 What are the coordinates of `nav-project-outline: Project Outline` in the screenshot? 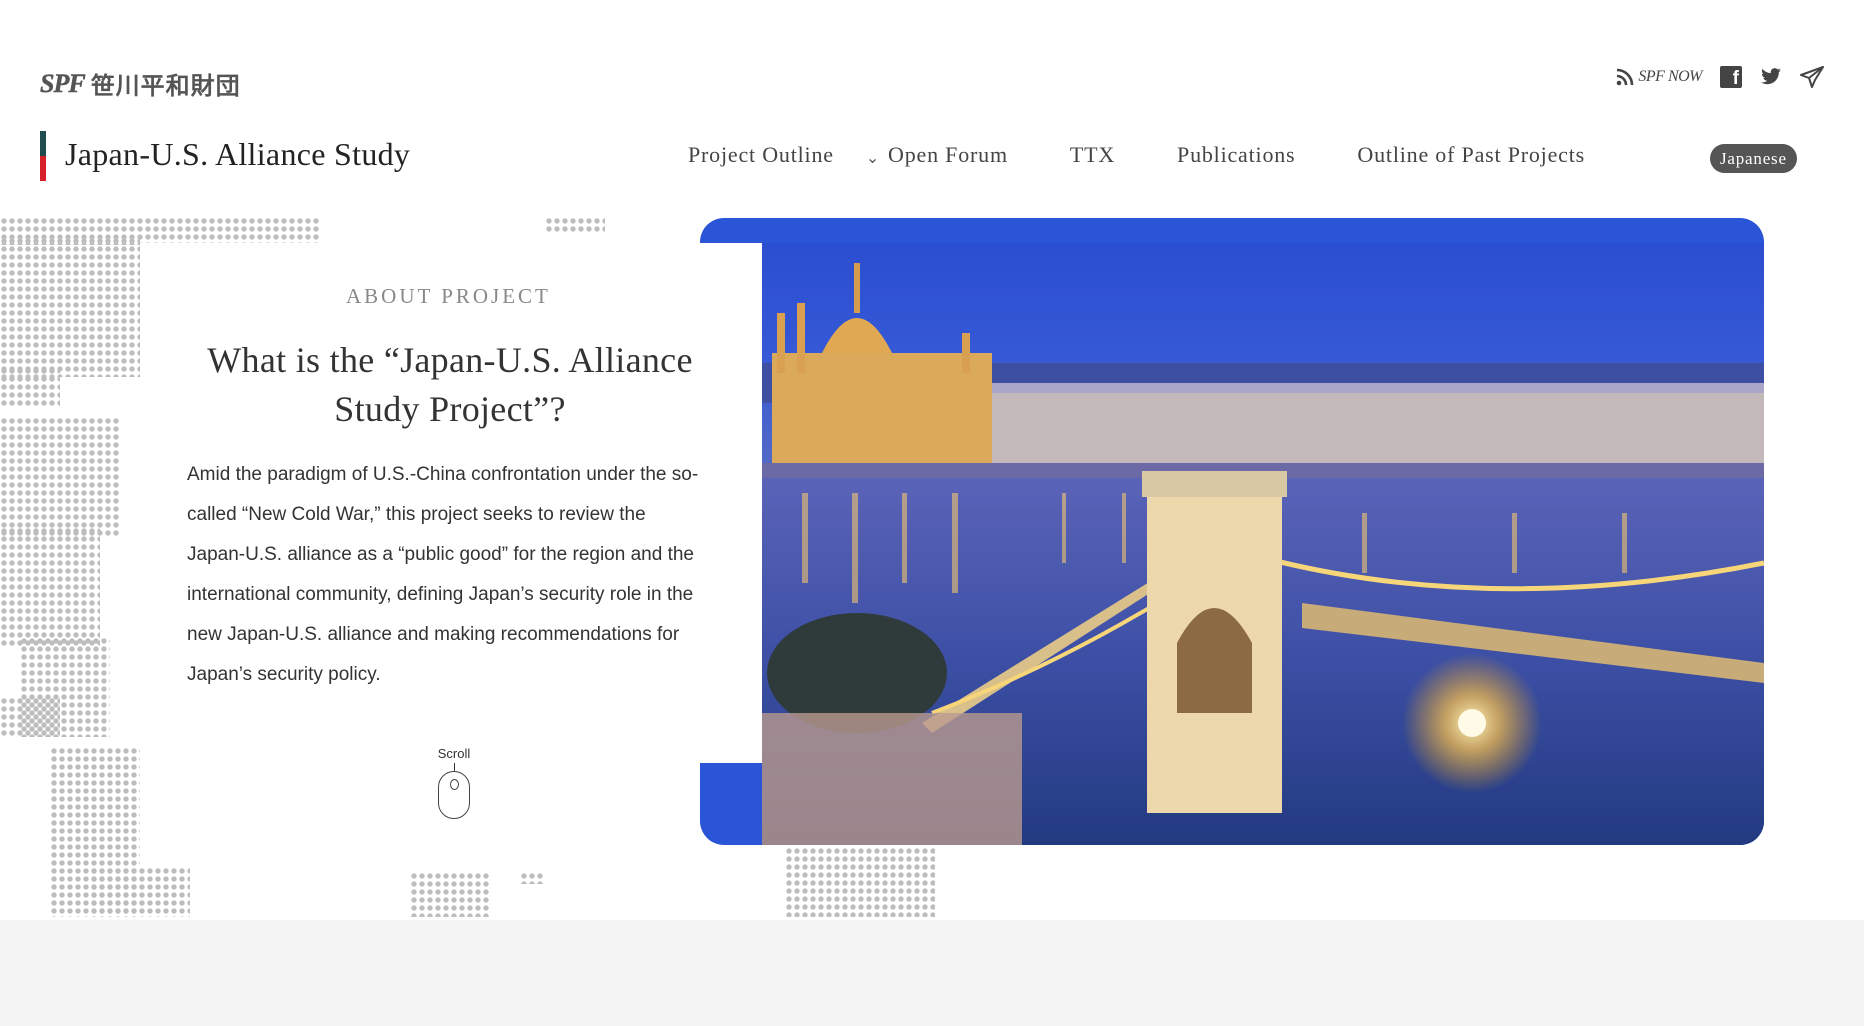 It's located at (761, 155).